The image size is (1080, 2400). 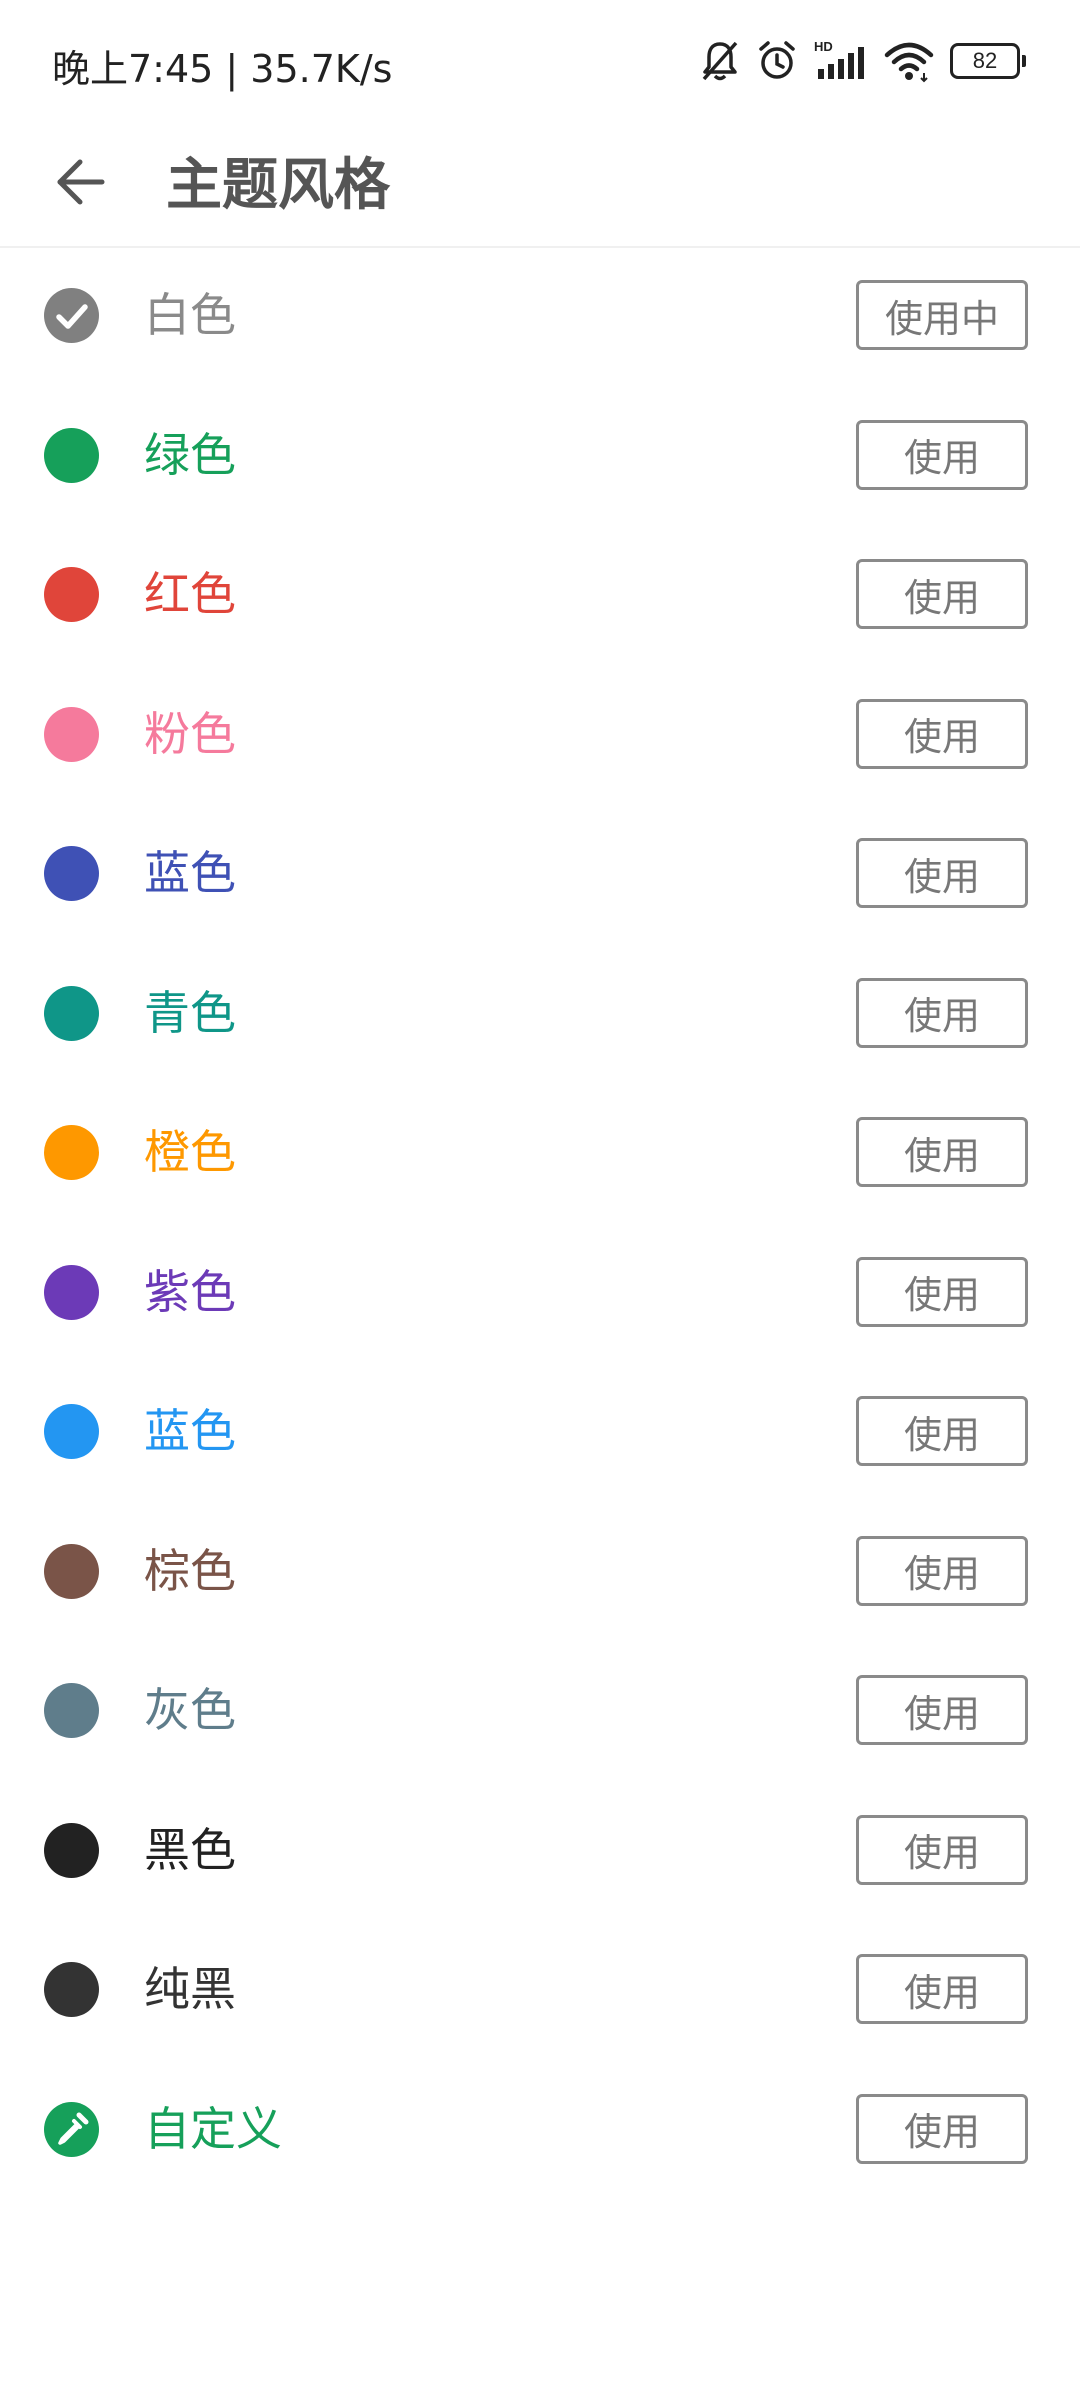 I want to click on color-swatch-purple, so click(x=71, y=1292).